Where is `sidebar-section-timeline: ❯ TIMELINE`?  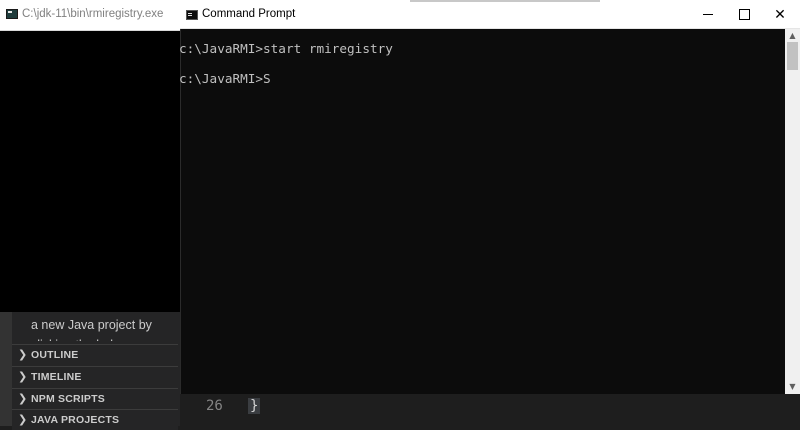 sidebar-section-timeline: ❯ TIMELINE is located at coordinates (95, 376).